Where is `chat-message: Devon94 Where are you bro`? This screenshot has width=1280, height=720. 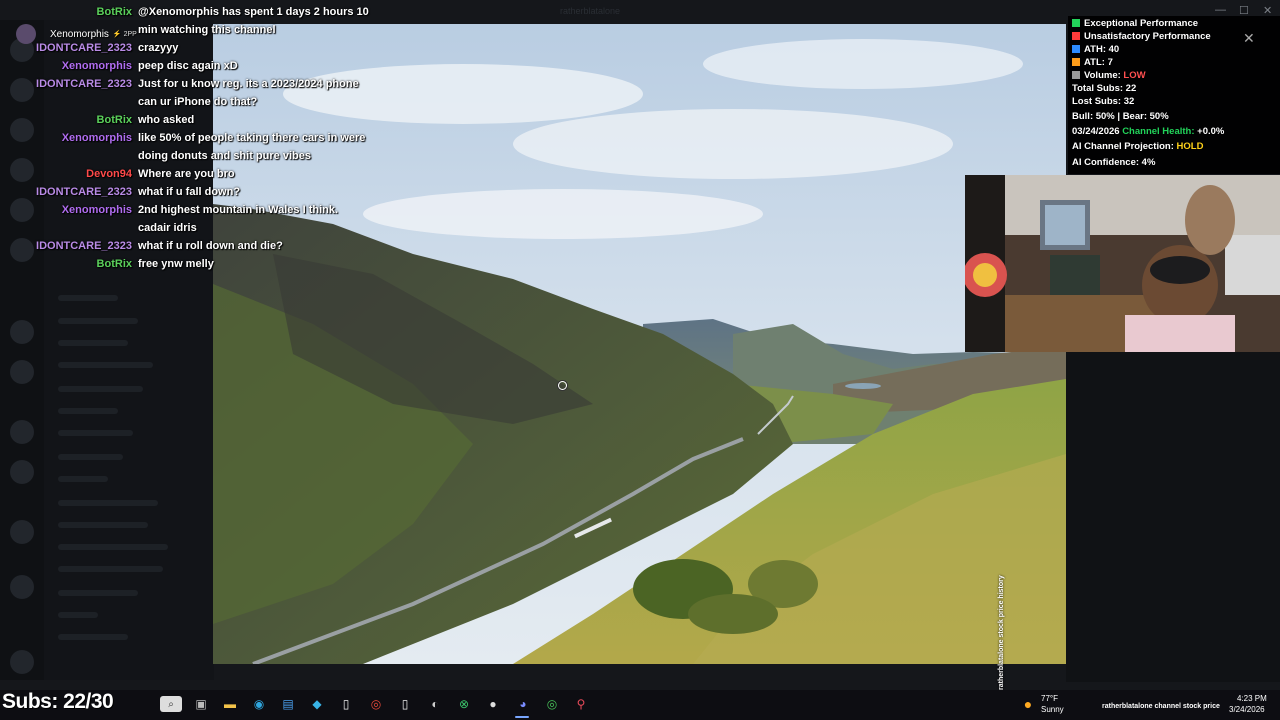 chat-message: Devon94 Where are you bro is located at coordinates (185, 174).